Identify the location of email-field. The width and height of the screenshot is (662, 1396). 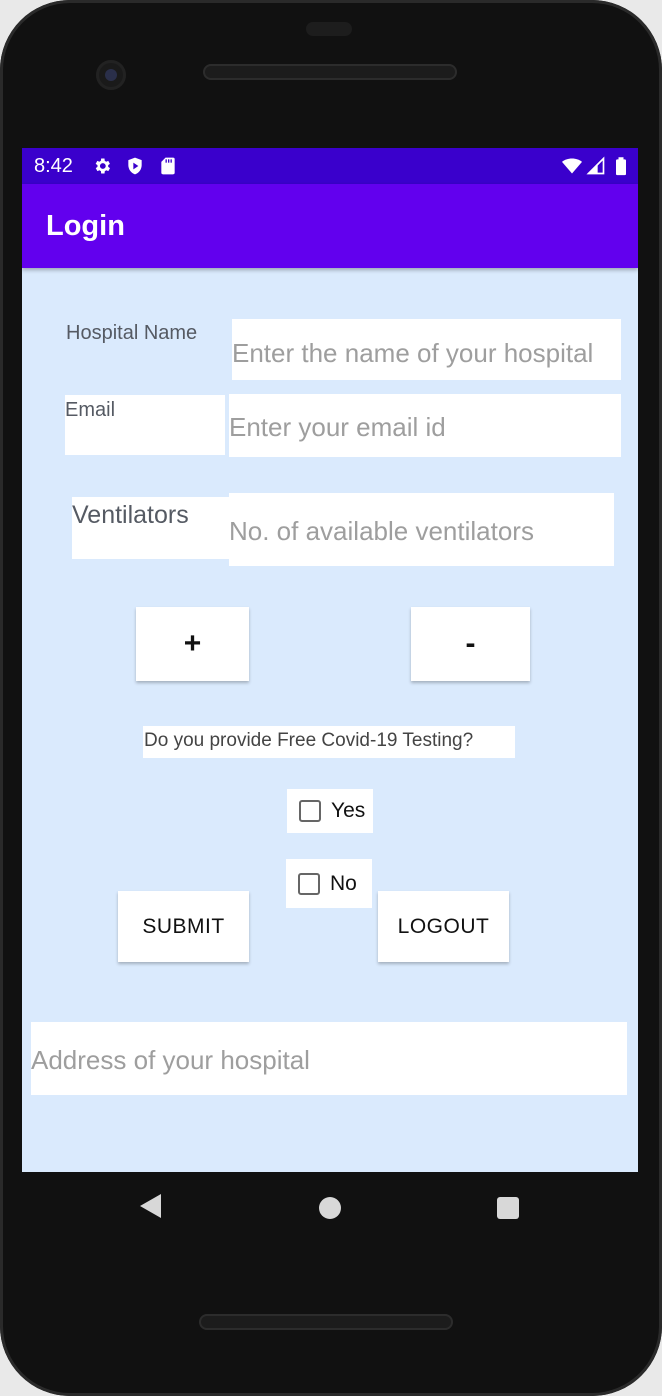
(425, 425).